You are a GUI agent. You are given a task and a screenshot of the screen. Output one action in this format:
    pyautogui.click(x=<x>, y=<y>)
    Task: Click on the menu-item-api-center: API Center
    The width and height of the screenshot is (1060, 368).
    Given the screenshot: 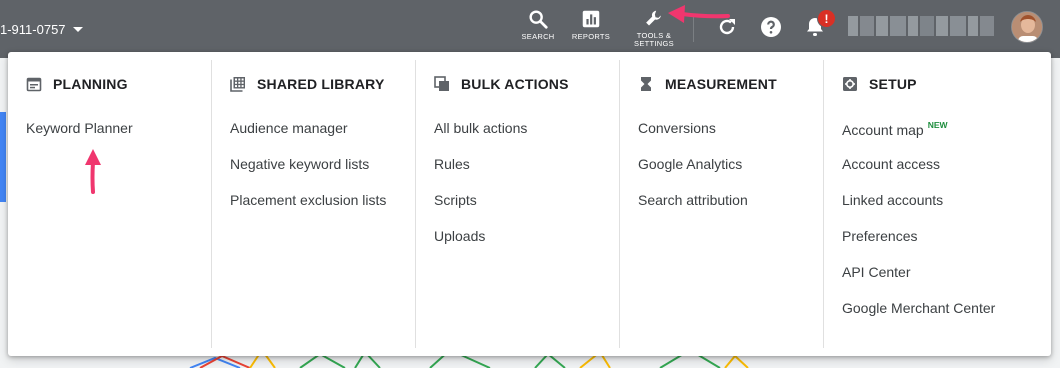 What is the action you would take?
    pyautogui.click(x=918, y=282)
    